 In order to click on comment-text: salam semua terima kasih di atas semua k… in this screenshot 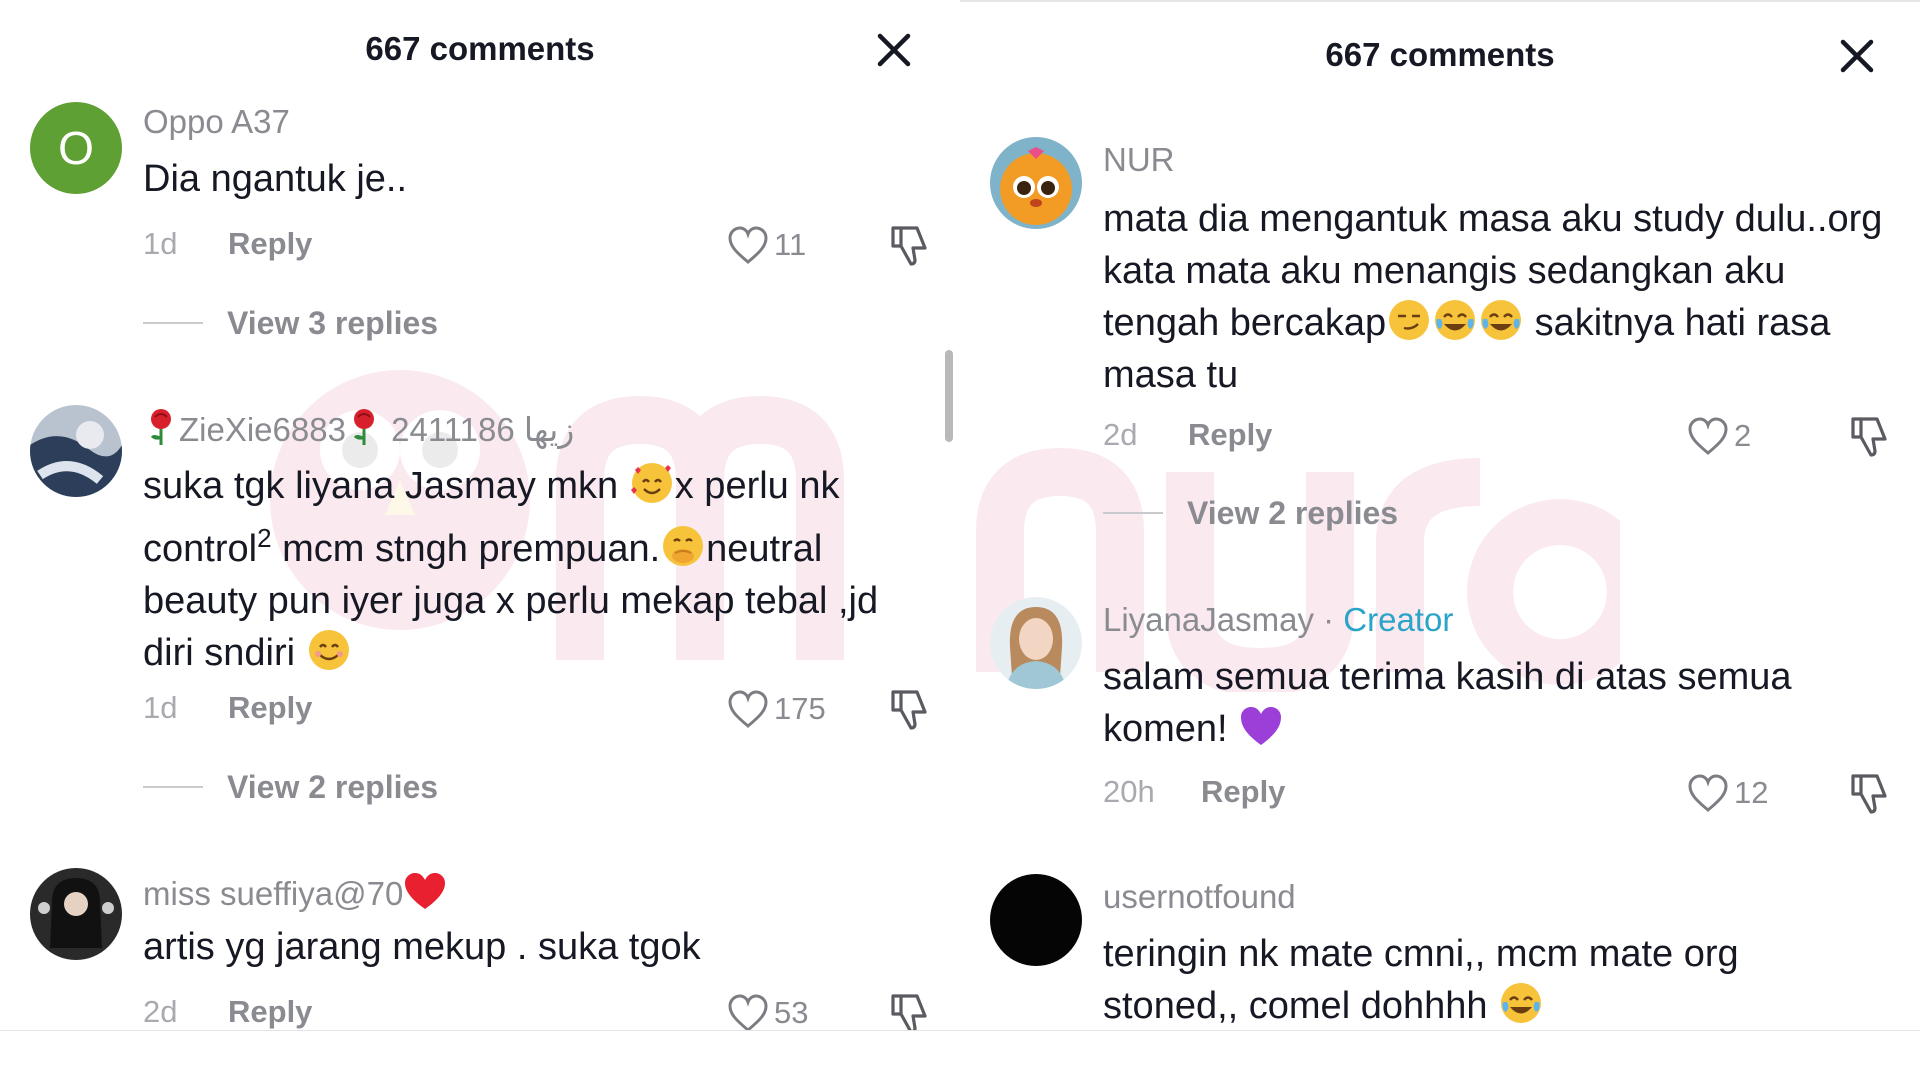, I will do `click(1488, 703)`.